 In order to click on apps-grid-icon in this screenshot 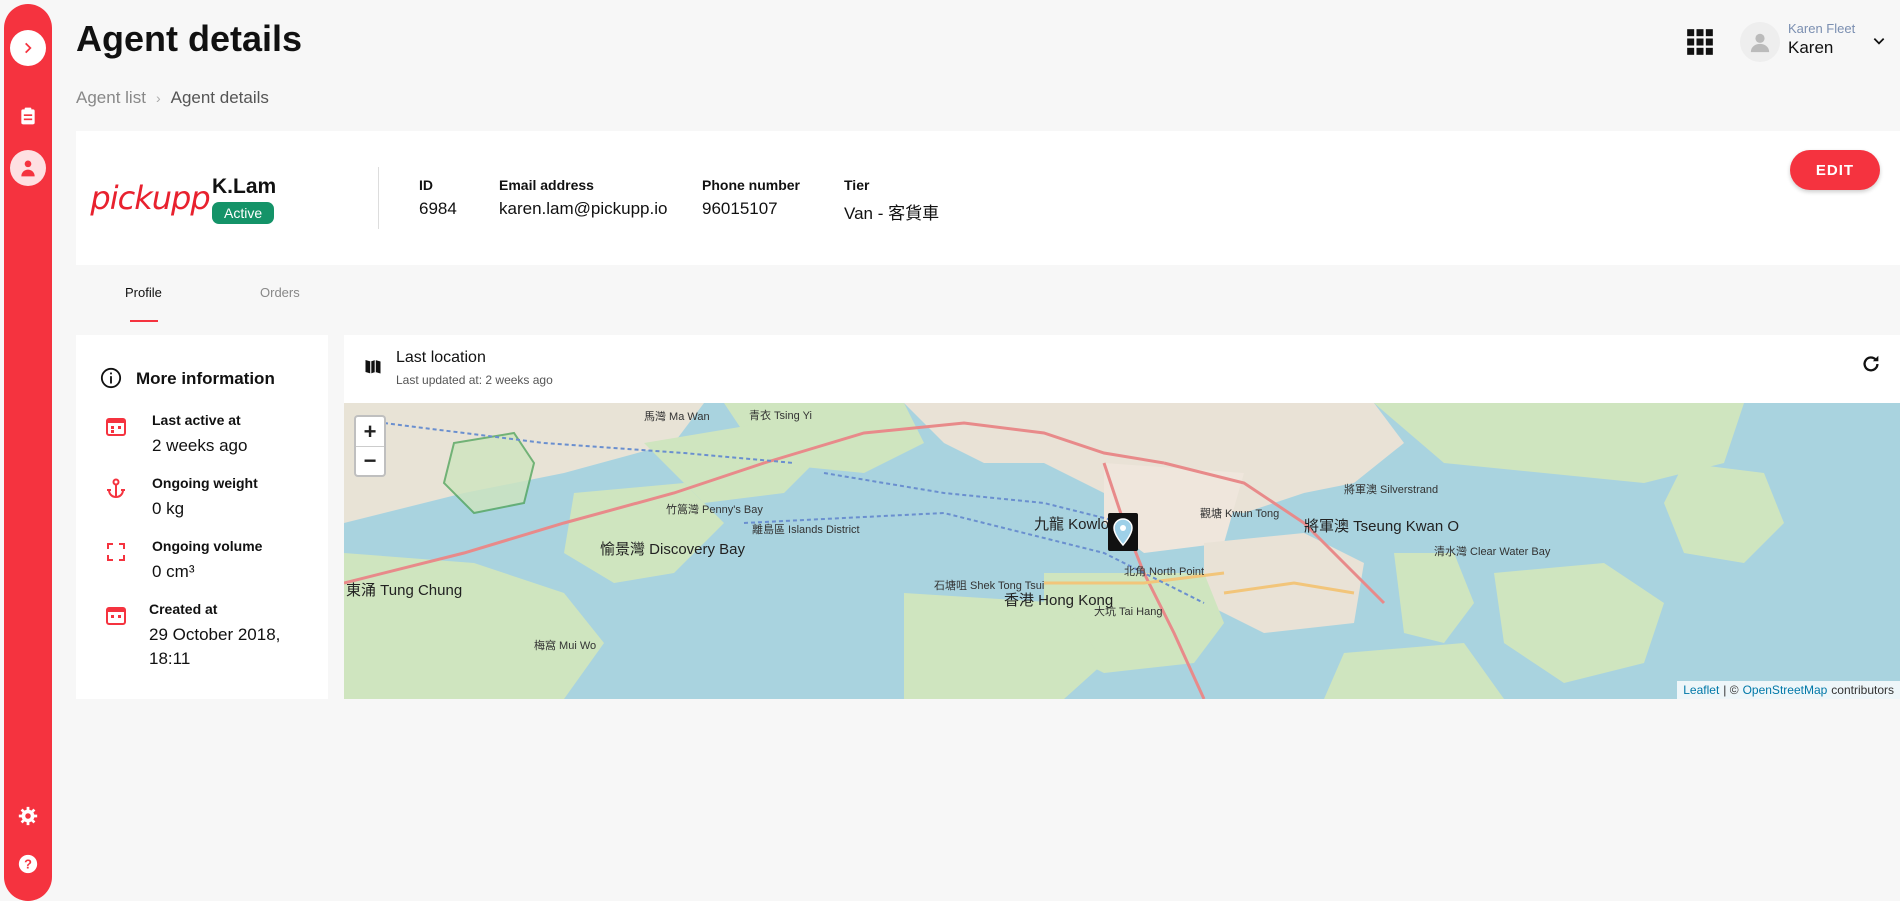, I will do `click(1700, 42)`.